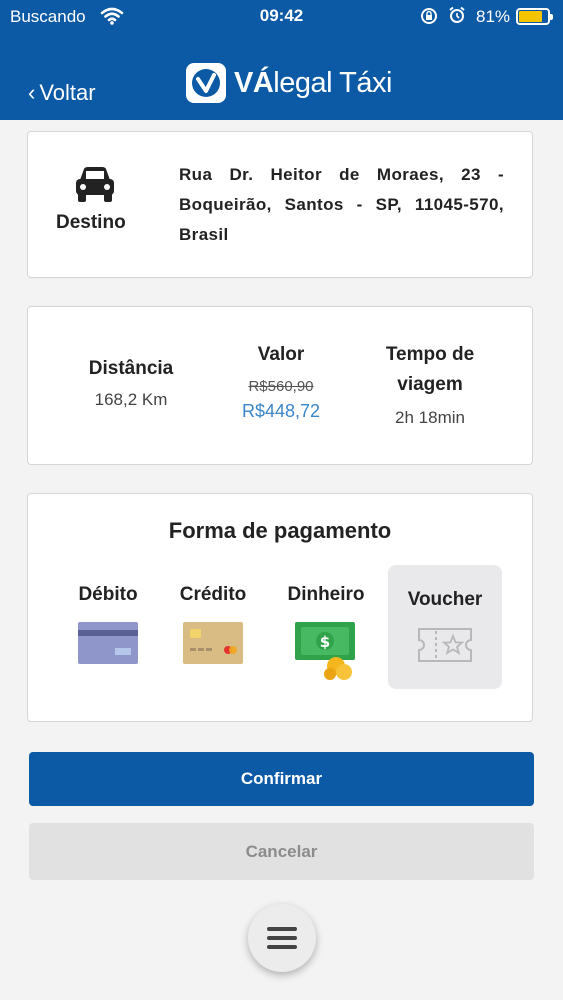  I want to click on voucher-ticket-icon, so click(445, 645).